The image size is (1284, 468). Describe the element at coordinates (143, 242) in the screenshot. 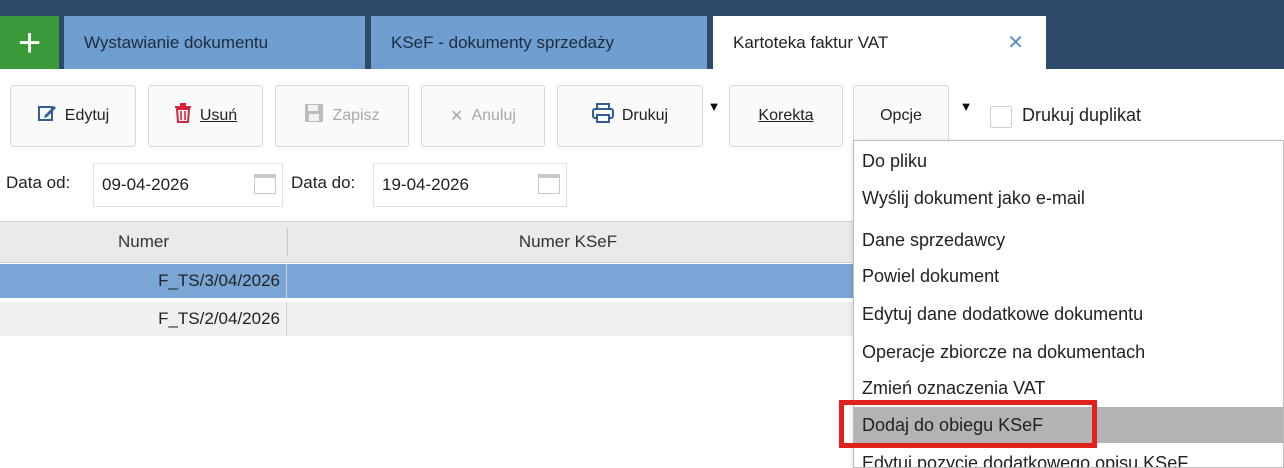

I see `column-header-numer: Numer` at that location.